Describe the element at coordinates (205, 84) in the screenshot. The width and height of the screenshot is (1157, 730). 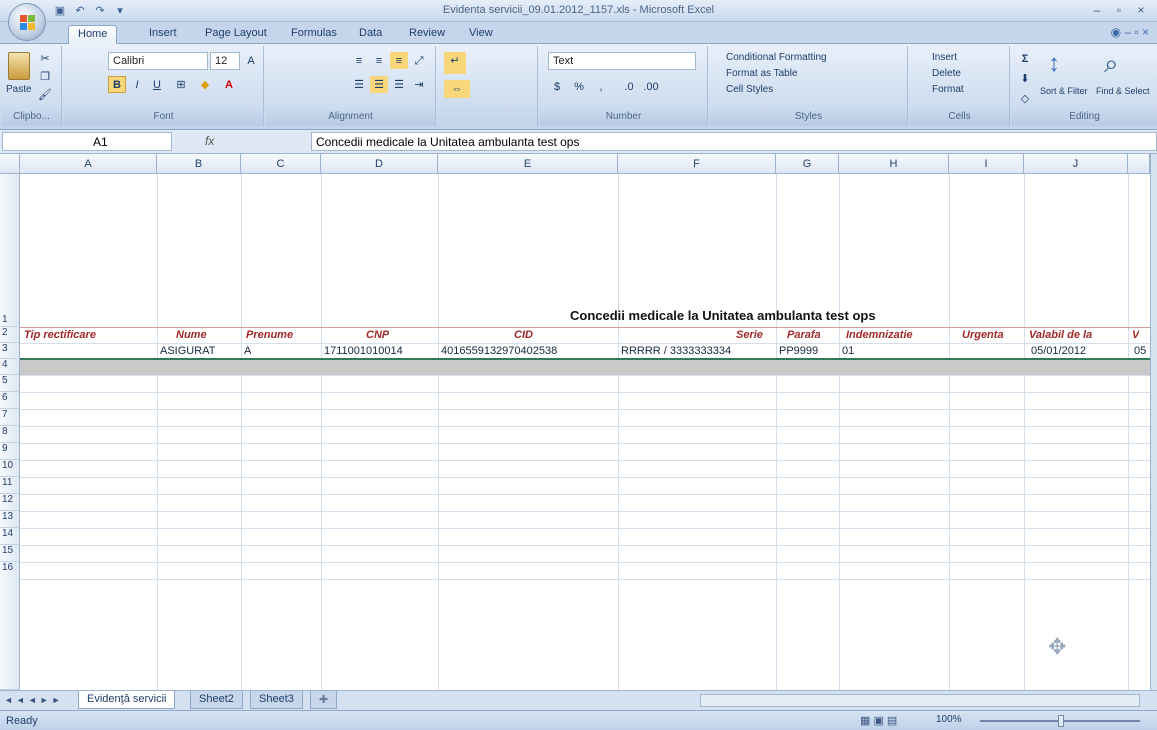
I see `fill-color-icon: ◆` at that location.